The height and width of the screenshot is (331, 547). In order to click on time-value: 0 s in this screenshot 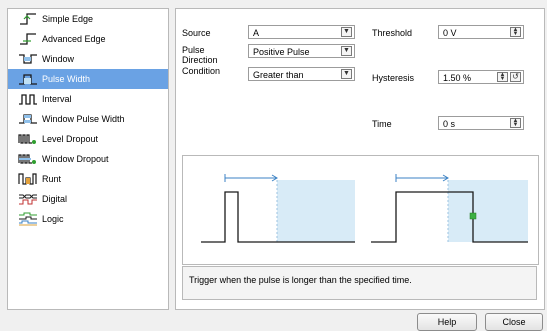, I will do `click(449, 124)`.